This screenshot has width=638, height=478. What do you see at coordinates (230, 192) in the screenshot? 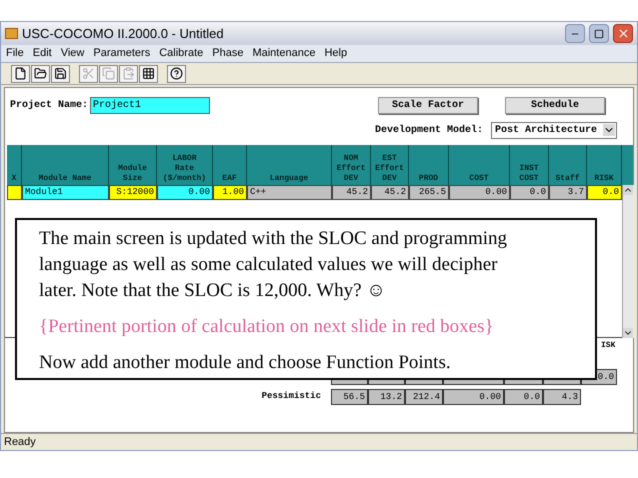
I see `table-cell: 1.00` at bounding box center [230, 192].